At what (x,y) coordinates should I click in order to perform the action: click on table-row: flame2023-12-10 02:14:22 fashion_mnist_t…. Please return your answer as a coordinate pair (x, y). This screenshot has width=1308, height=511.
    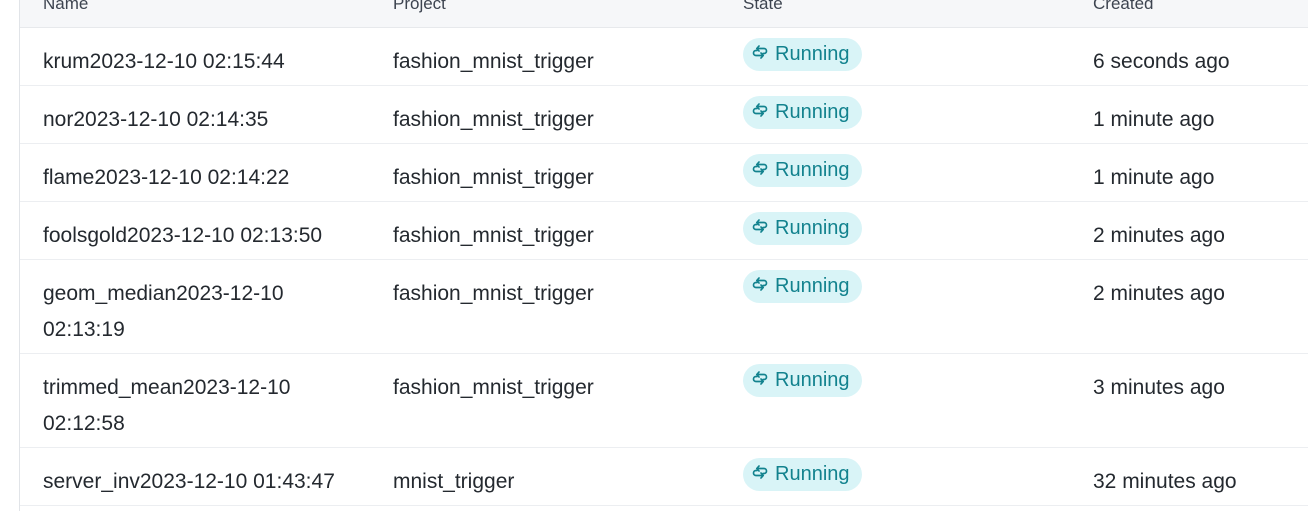
    Looking at the image, I should click on (664, 173).